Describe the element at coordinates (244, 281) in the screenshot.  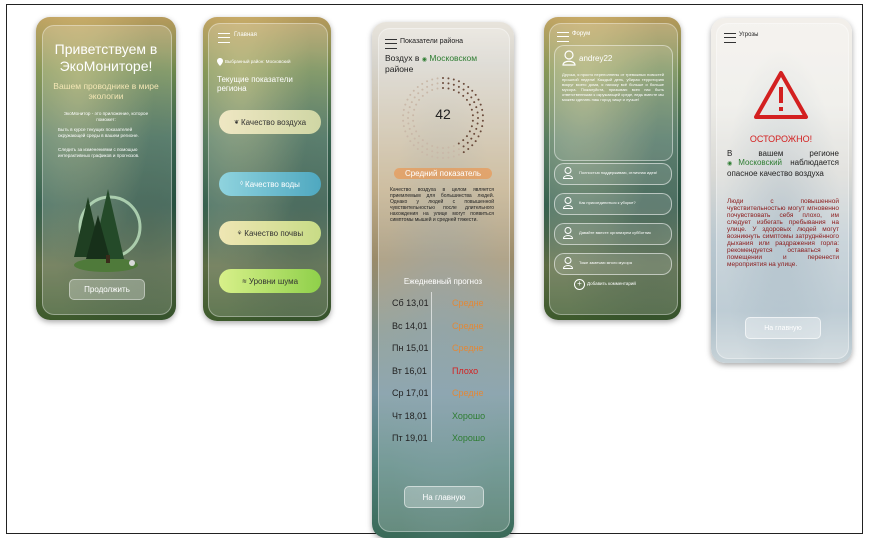
I see `noise-icon: ≋` at that location.